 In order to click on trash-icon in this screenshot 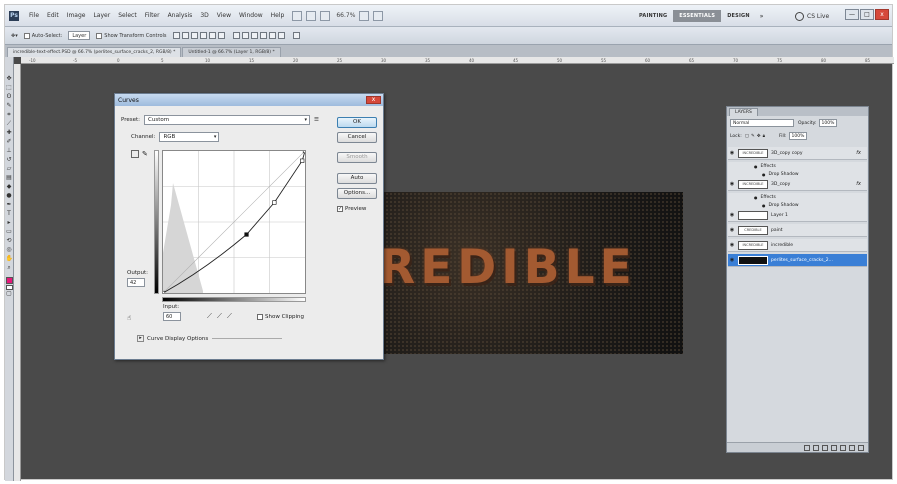, I will do `click(861, 447)`.